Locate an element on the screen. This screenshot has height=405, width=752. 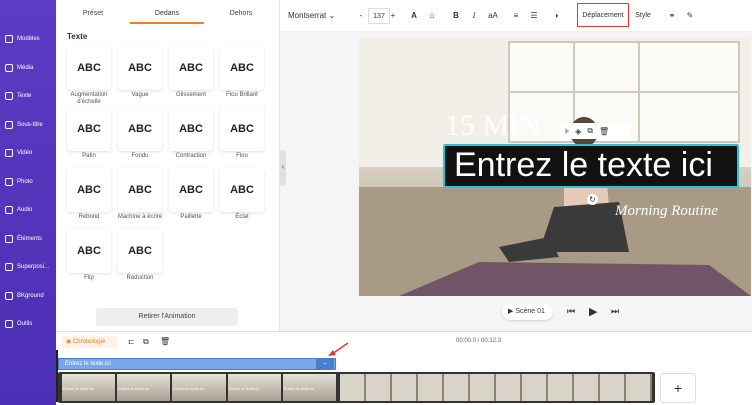
title-text: 15 MIN is located at coordinates (493, 126).